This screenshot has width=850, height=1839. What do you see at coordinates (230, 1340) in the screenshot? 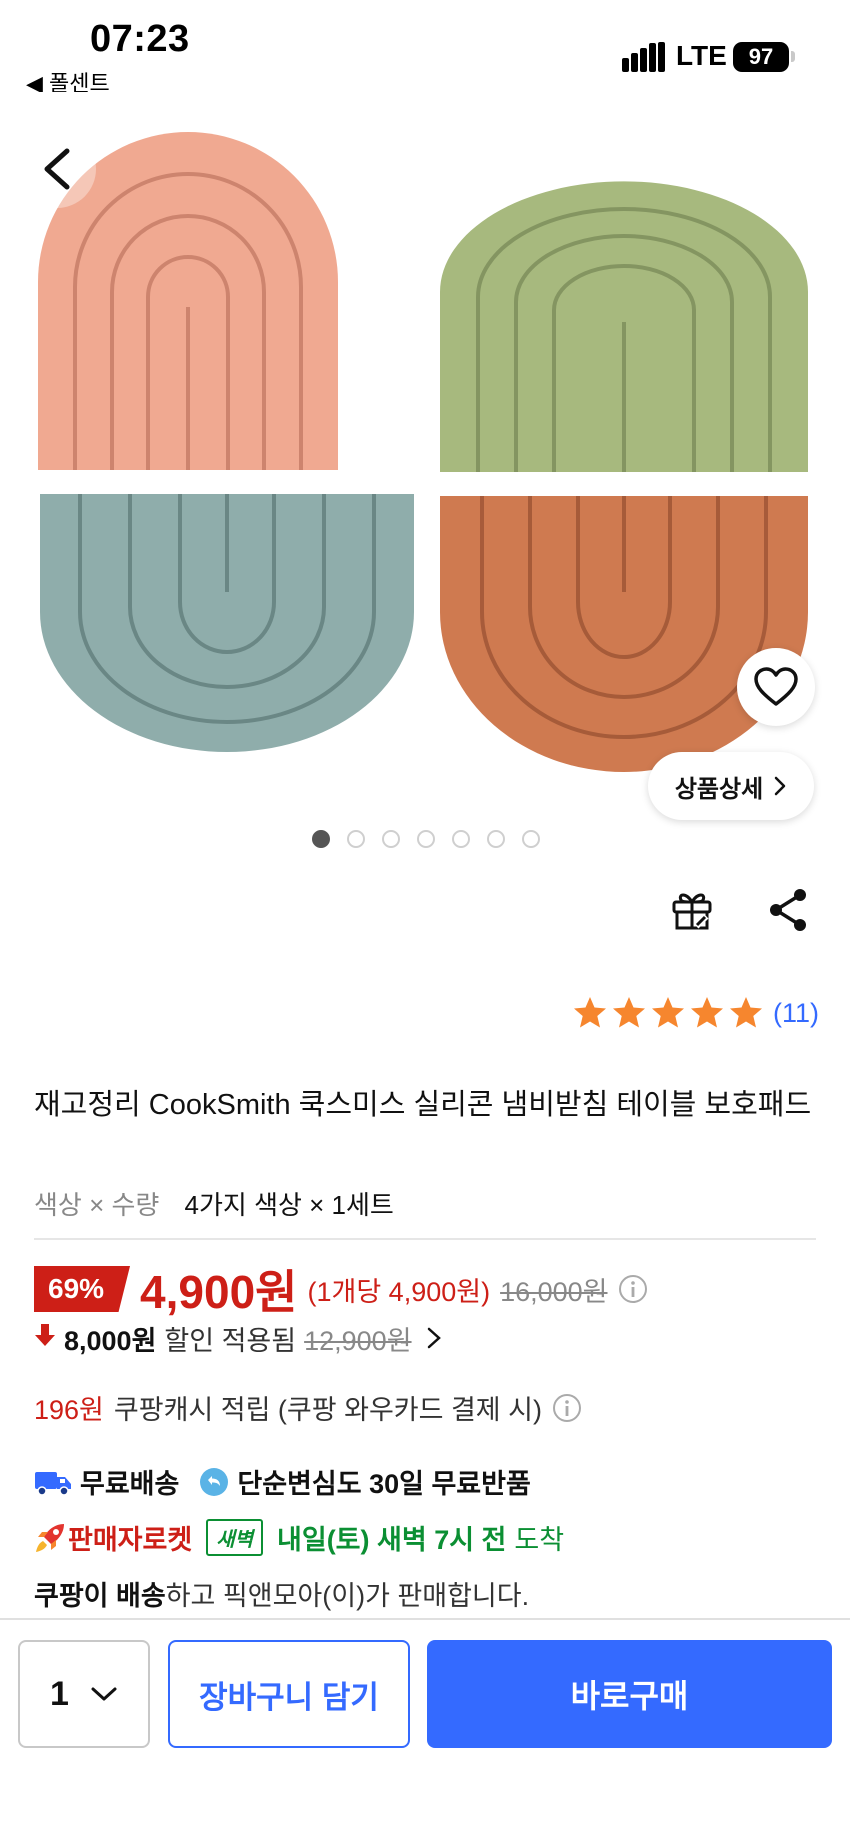
I see `coupon-text: 할인 적용됨` at bounding box center [230, 1340].